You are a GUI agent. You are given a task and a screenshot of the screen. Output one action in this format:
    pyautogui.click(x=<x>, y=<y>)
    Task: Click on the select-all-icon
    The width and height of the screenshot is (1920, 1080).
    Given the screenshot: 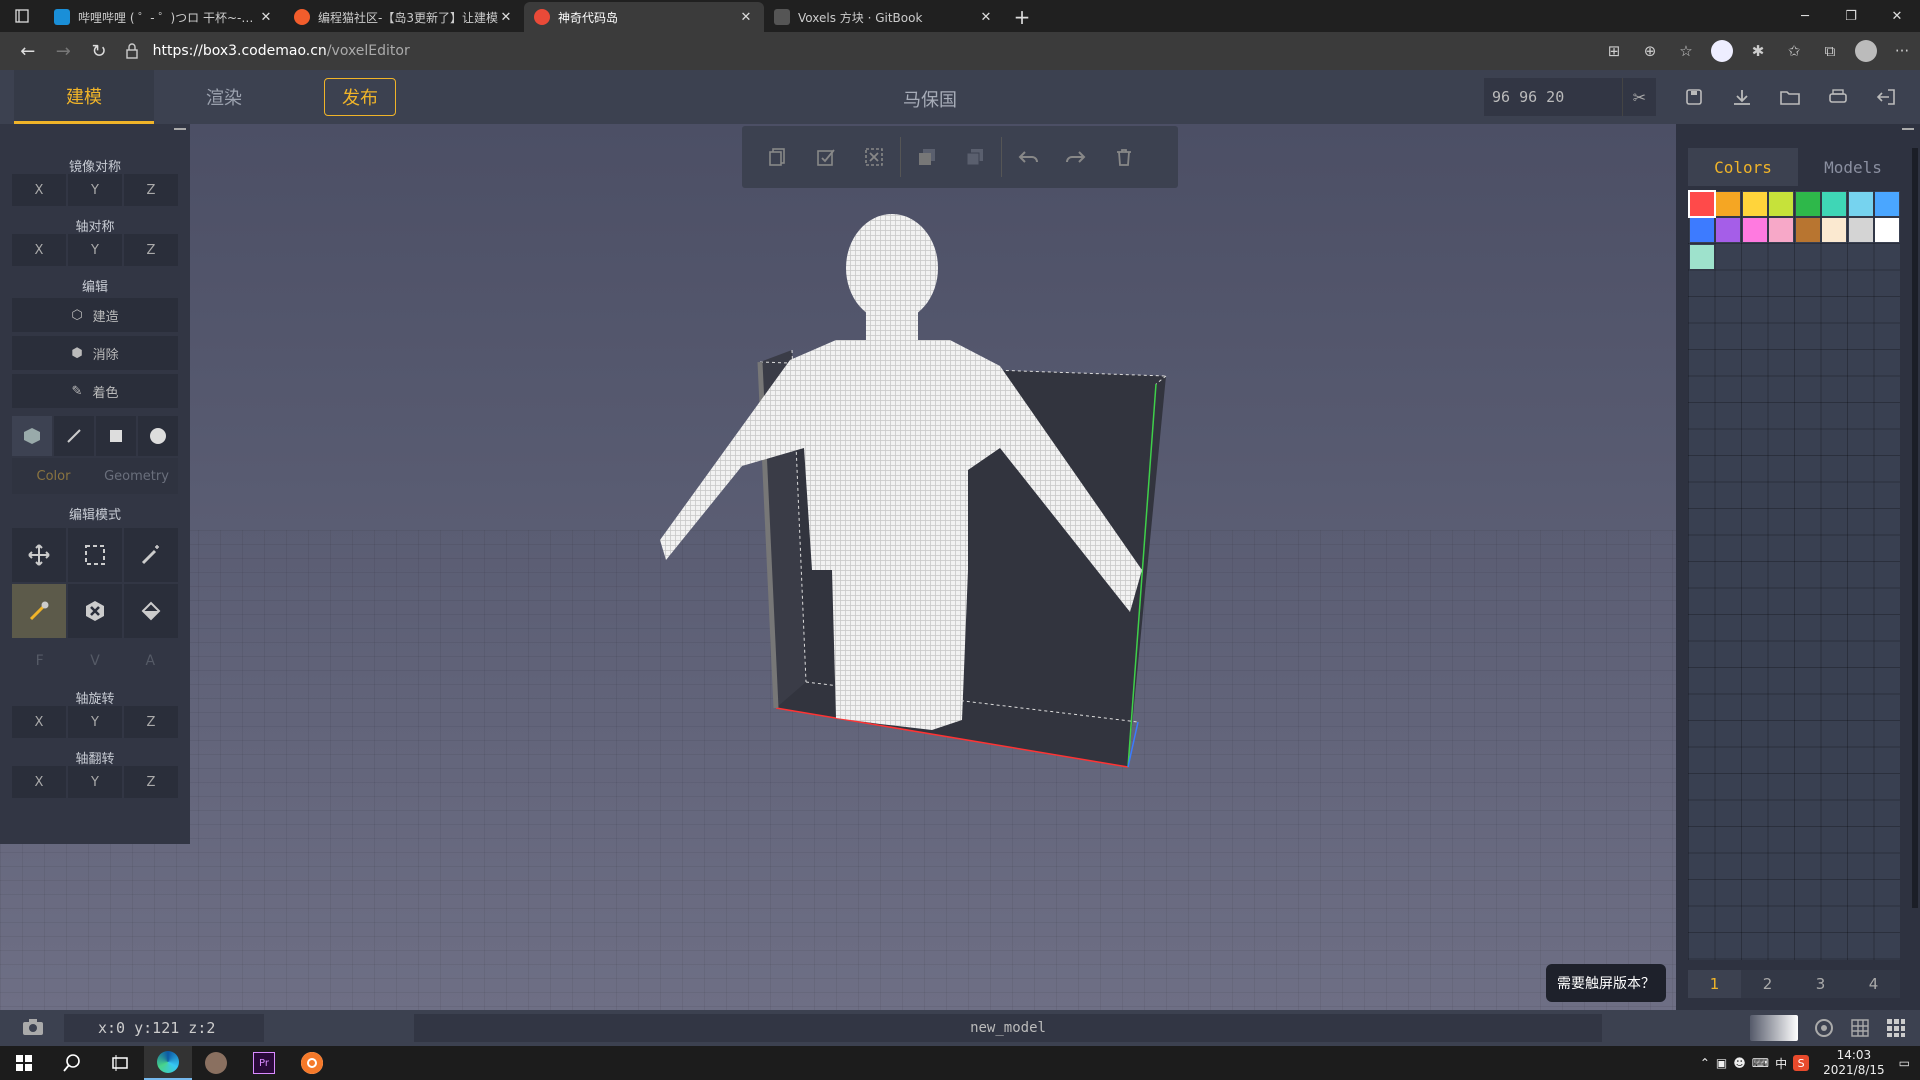 What is the action you would take?
    pyautogui.click(x=826, y=157)
    